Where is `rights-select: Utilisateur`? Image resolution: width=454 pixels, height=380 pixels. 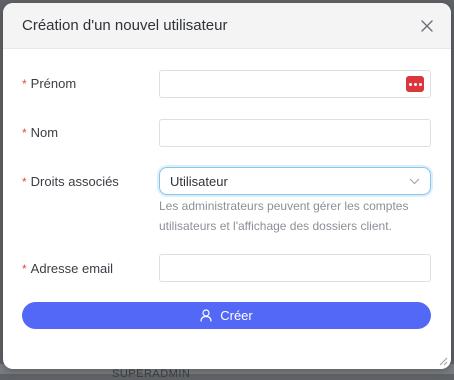
rights-select: Utilisateur is located at coordinates (295, 181).